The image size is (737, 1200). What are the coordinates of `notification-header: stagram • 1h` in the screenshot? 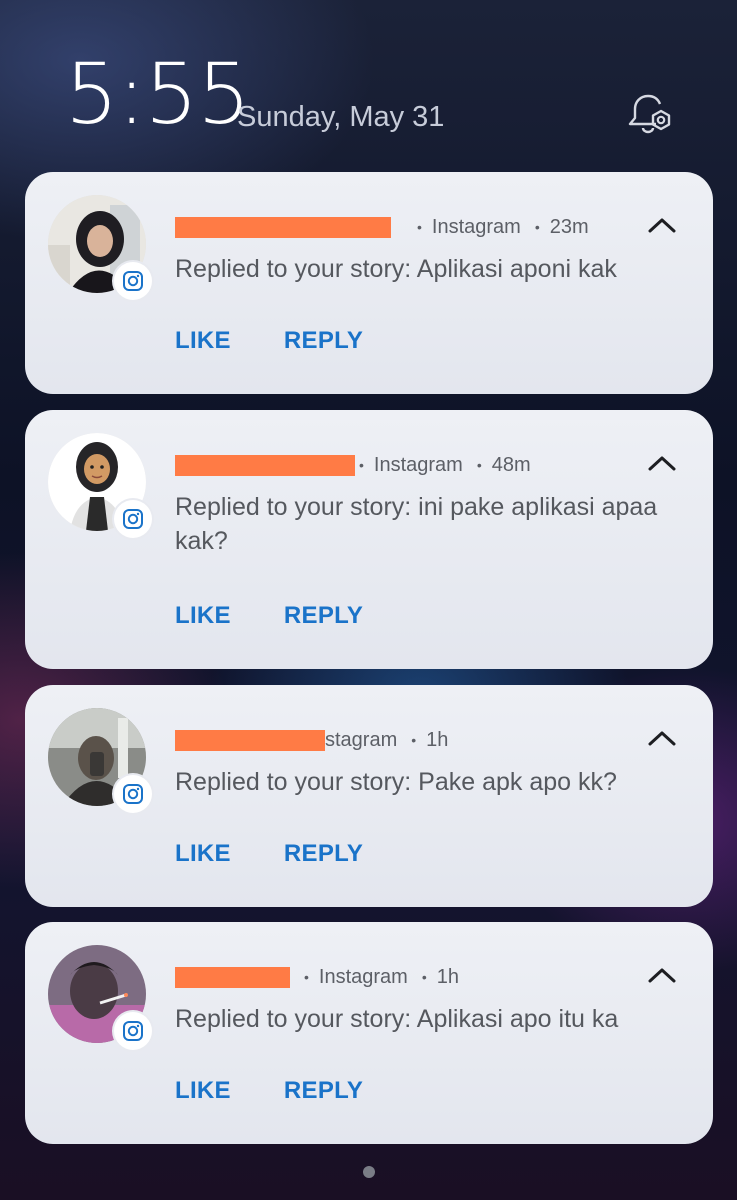 It's located at (311, 740).